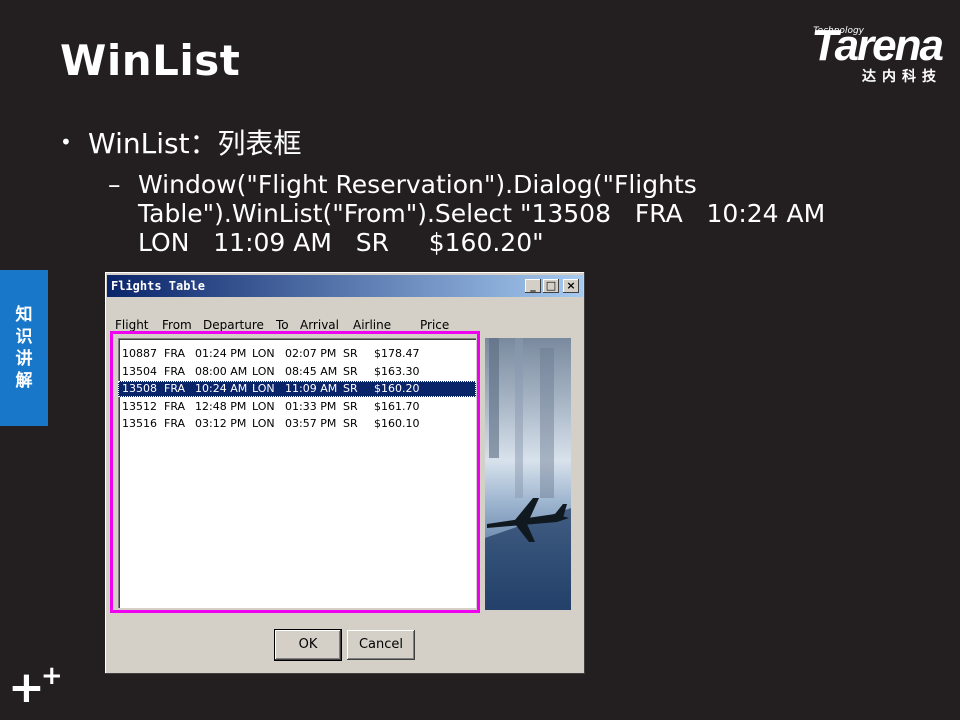  I want to click on list-item: 13508 FRA 10:24 AM LON 11:09 AM SR $160.20, so click(297, 389).